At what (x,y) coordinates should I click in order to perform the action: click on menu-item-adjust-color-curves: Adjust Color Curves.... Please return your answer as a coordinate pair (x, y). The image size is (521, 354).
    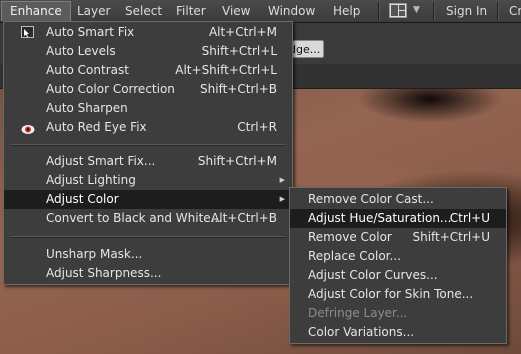
    Looking at the image, I should click on (398, 275).